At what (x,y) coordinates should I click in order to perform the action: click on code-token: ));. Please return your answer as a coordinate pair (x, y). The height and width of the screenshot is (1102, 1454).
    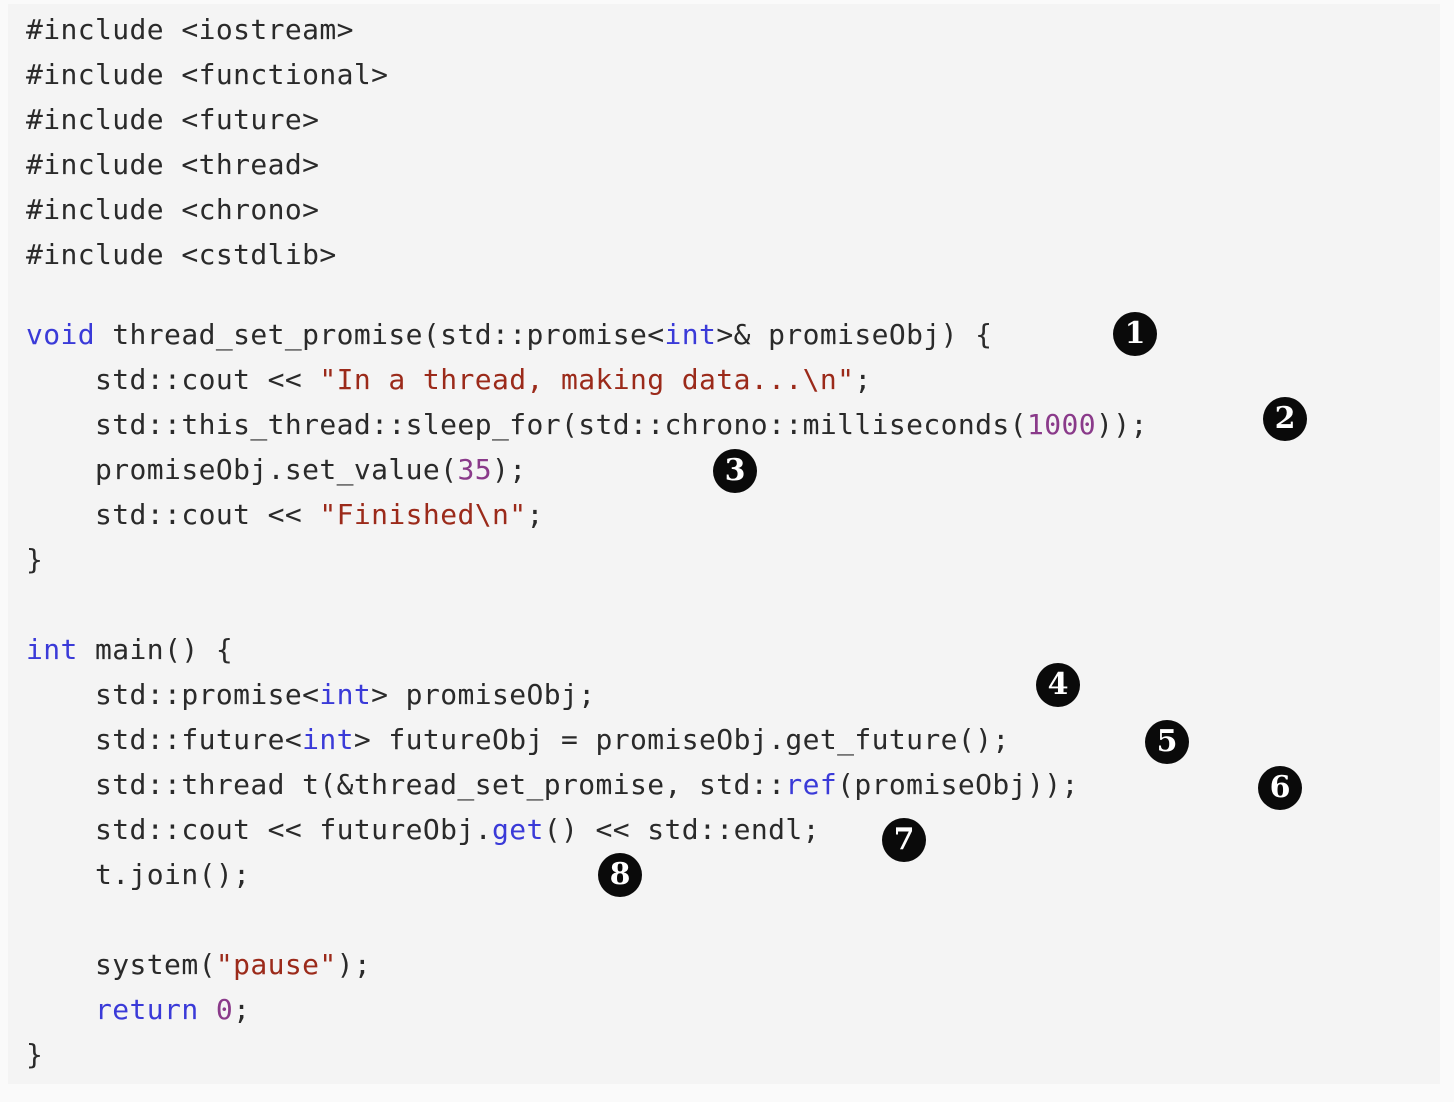
    Looking at the image, I should click on (1121, 424).